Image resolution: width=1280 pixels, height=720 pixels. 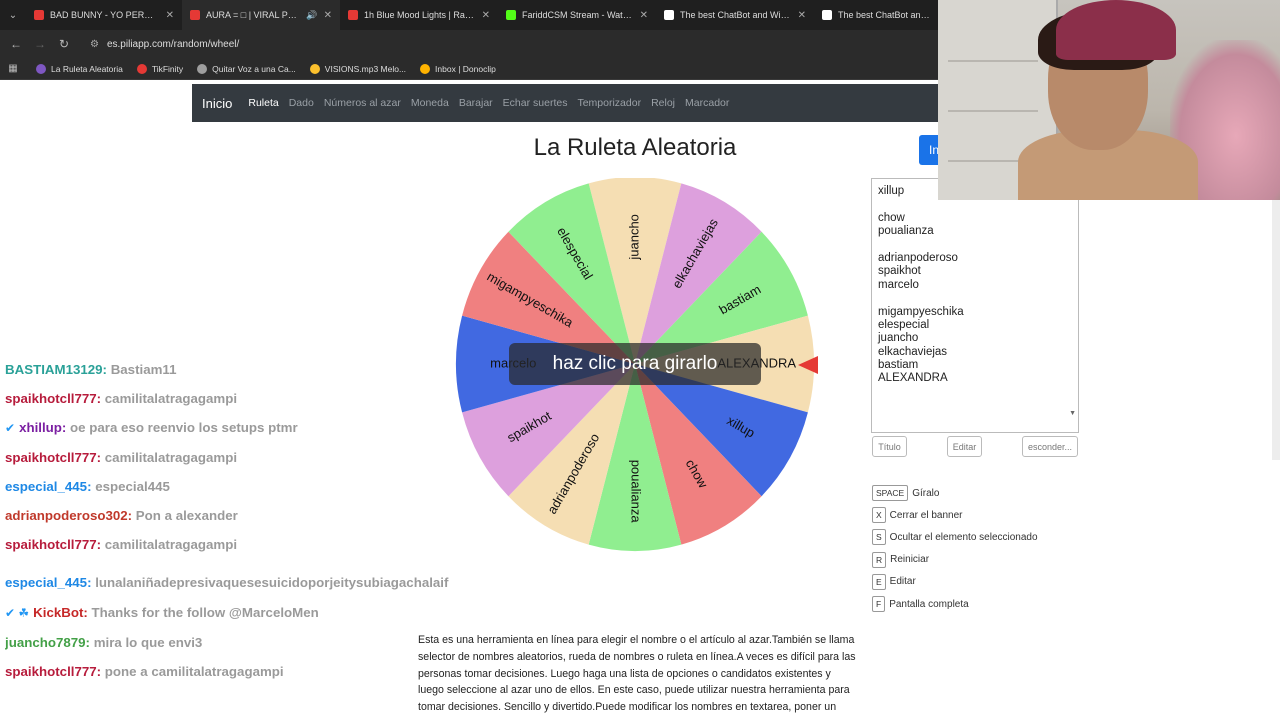 What do you see at coordinates (955, 493) in the screenshot?
I see `shortcut-row: SPACE Gíralo` at bounding box center [955, 493].